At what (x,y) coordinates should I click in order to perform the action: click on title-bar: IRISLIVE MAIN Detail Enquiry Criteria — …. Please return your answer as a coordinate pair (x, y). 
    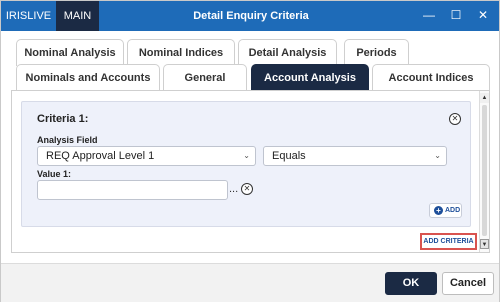
    Looking at the image, I should click on (250, 16).